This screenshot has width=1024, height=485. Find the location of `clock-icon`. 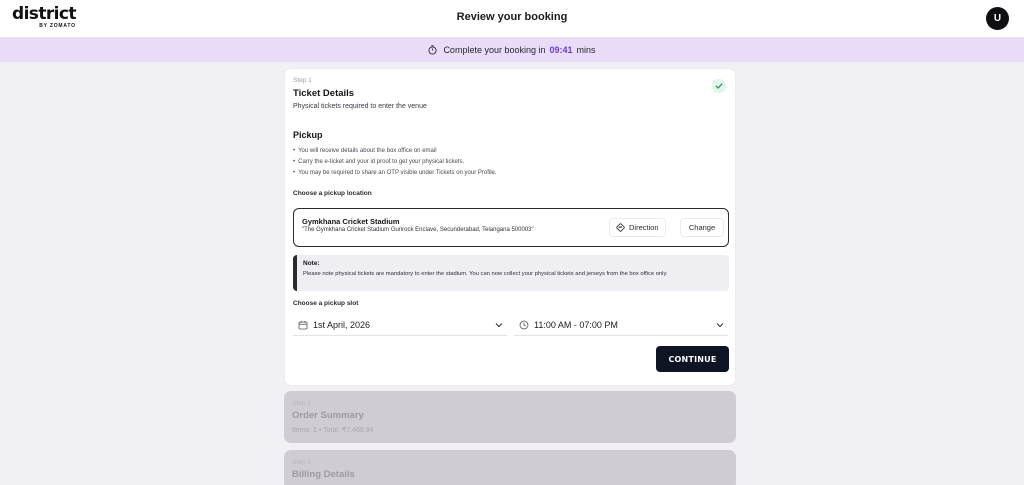

clock-icon is located at coordinates (524, 325).